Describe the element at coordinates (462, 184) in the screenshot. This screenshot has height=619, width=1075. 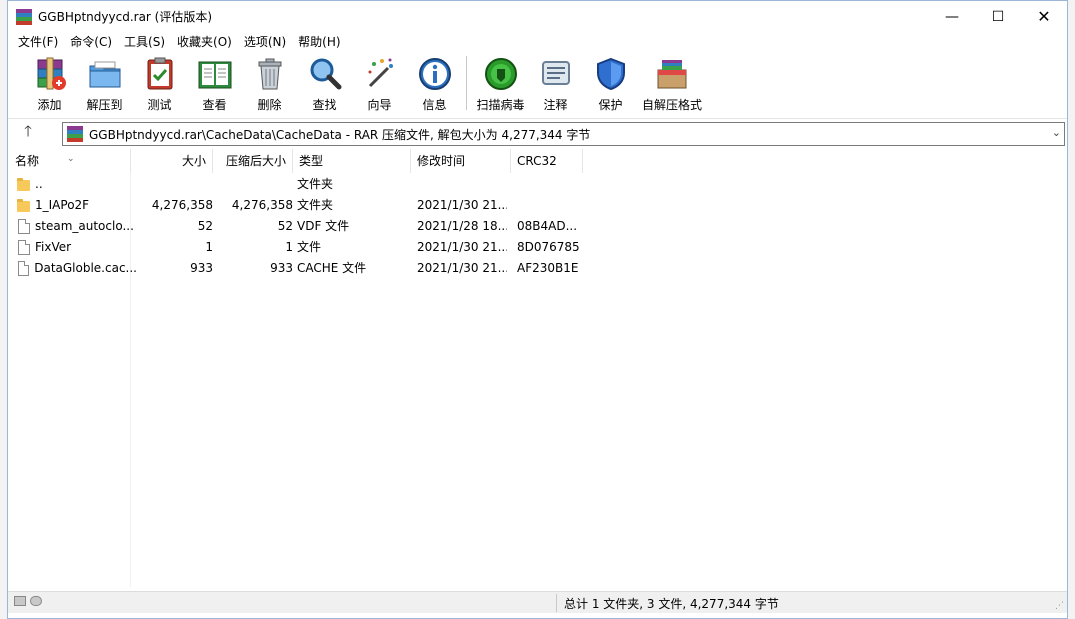
I see `file-modified` at that location.